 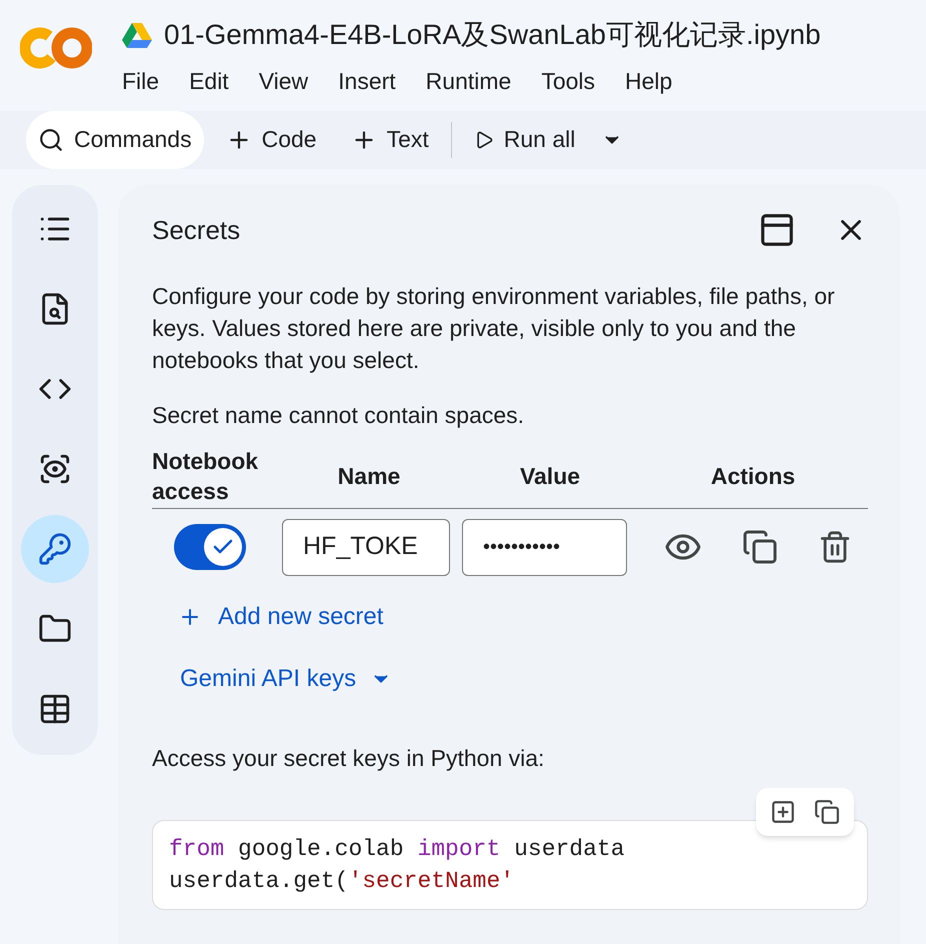 What do you see at coordinates (835, 547) in the screenshot?
I see `trash-icon` at bounding box center [835, 547].